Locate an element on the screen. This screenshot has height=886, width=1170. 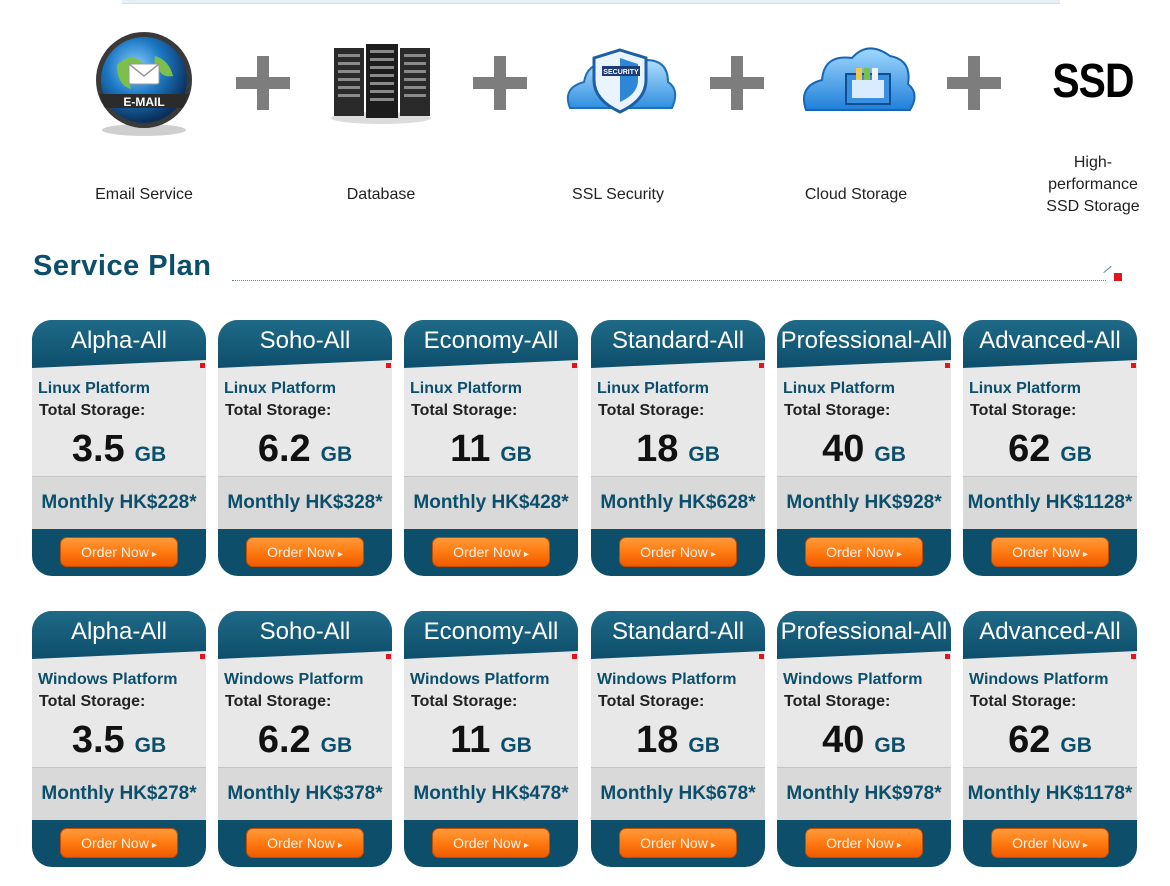
storage-size-value: 11 is located at coordinates (470, 740).